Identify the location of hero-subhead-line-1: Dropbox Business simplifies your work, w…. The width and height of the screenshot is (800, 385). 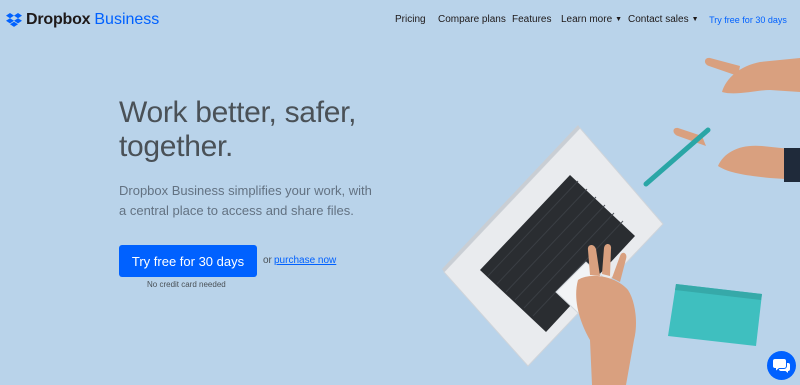
(245, 190).